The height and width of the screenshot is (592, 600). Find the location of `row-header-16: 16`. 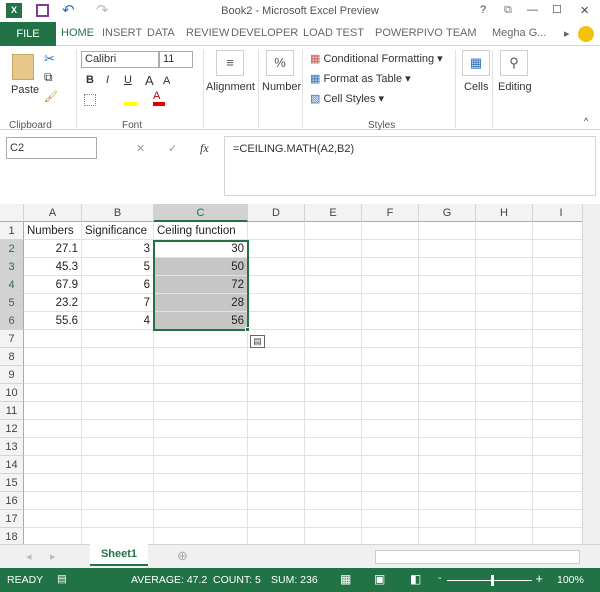

row-header-16: 16 is located at coordinates (12, 501).